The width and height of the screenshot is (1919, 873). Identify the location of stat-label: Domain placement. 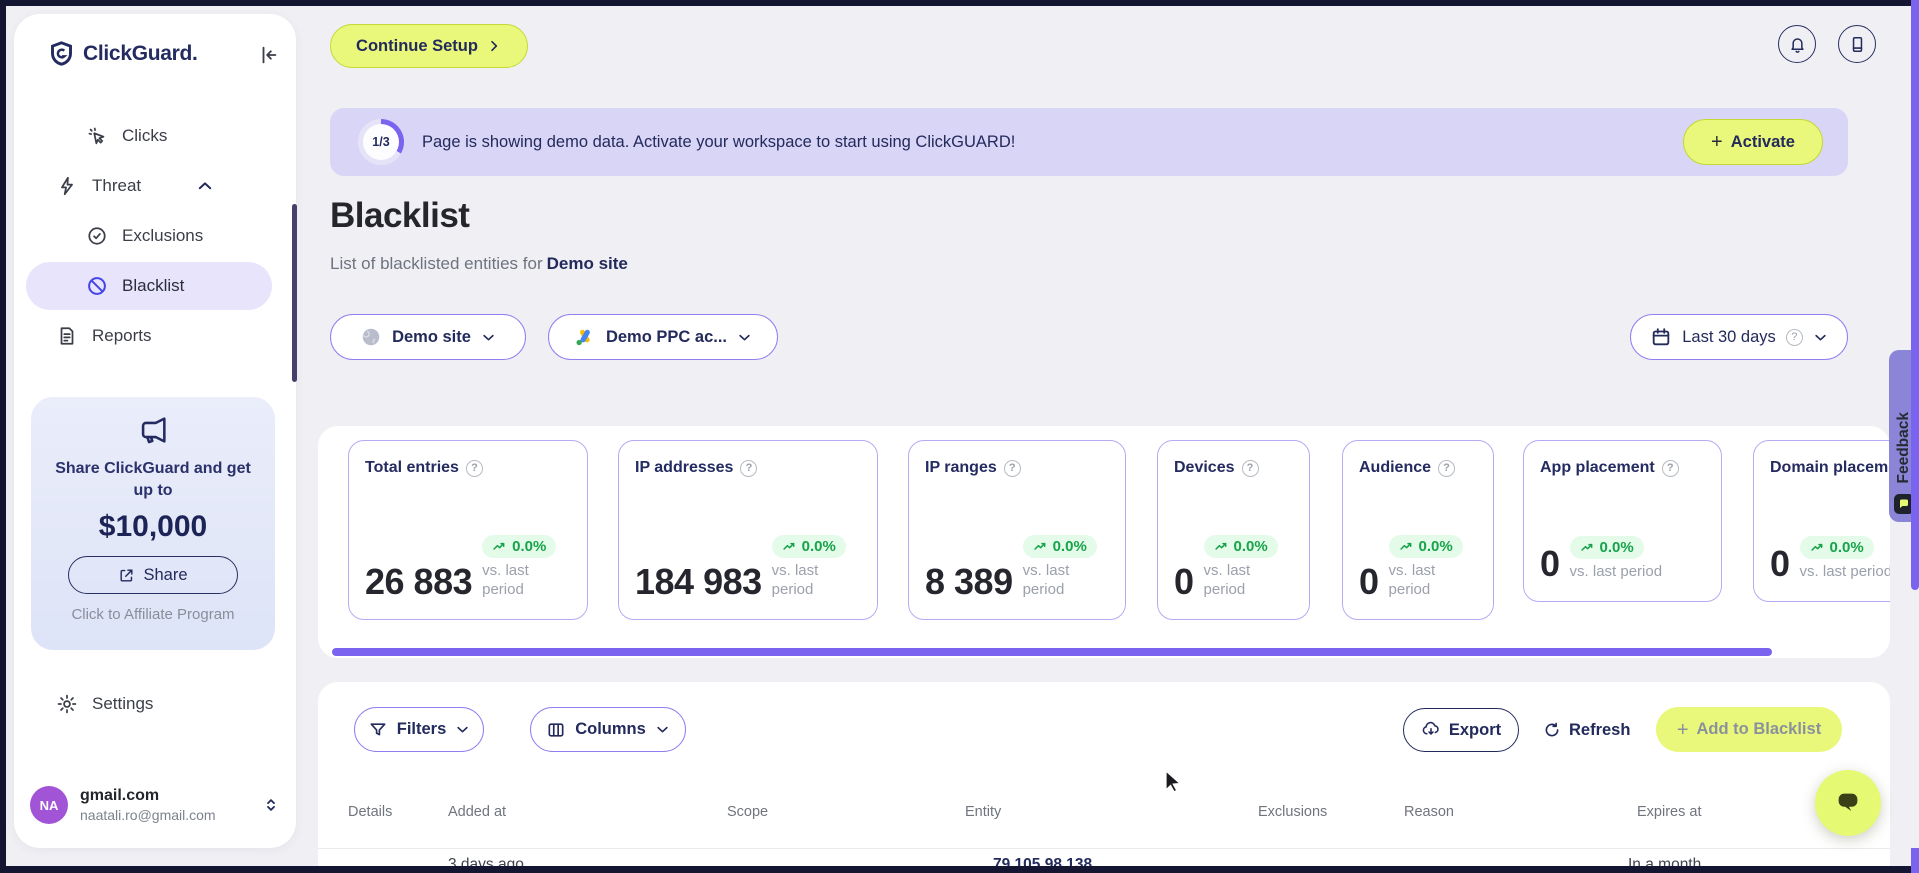
(1830, 467).